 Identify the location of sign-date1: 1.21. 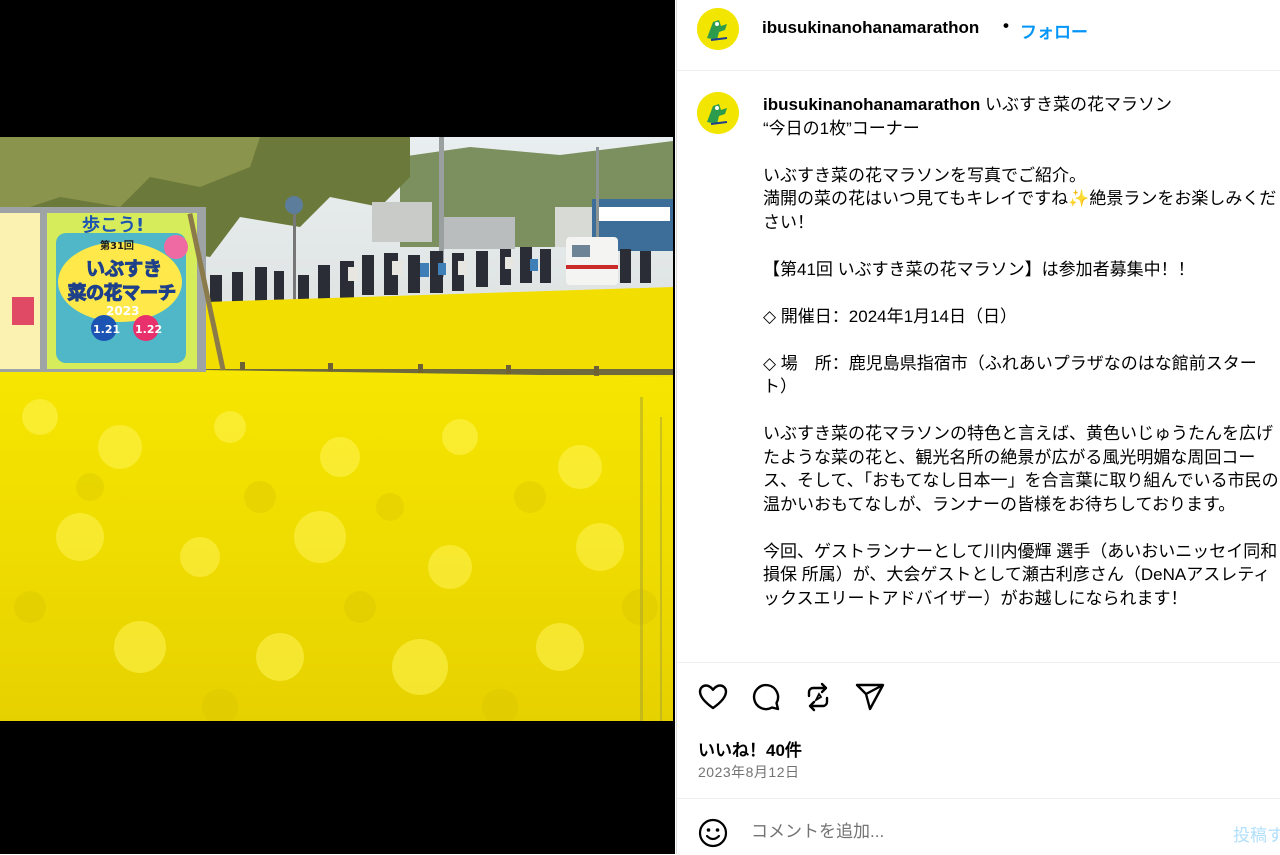
(106, 329).